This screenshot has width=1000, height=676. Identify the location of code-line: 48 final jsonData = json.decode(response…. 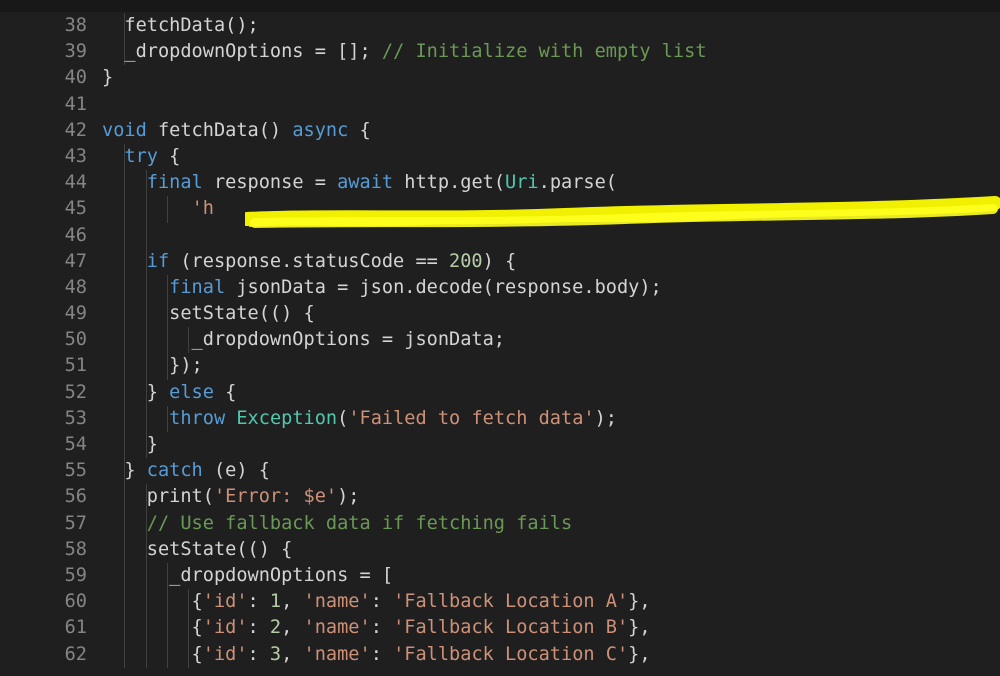
(500, 288).